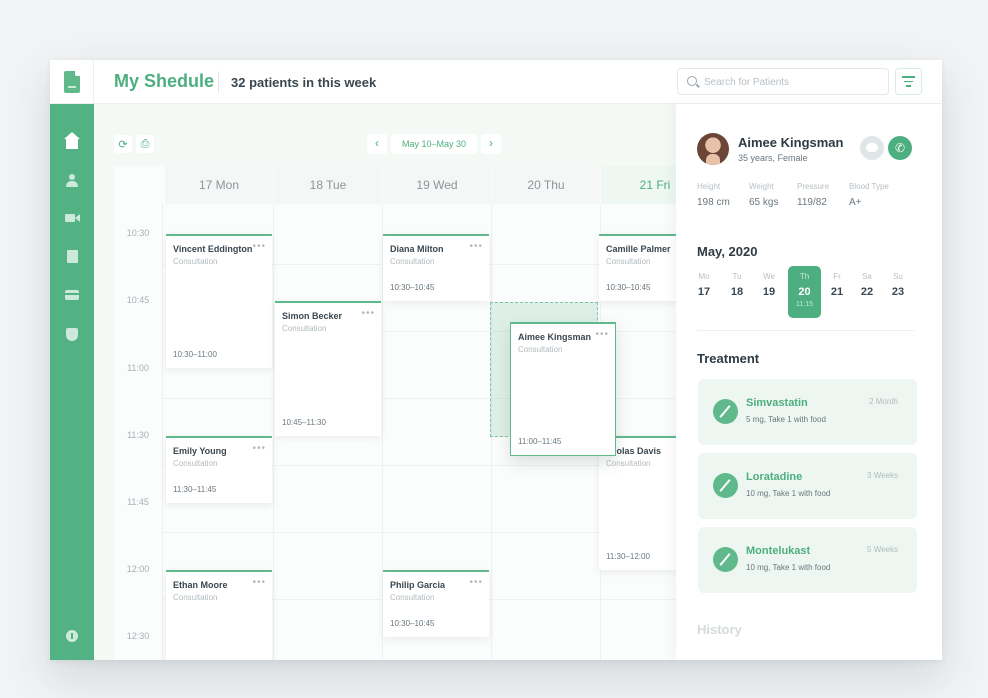 This screenshot has width=988, height=698. I want to click on sidebar-item-home, so click(72, 141).